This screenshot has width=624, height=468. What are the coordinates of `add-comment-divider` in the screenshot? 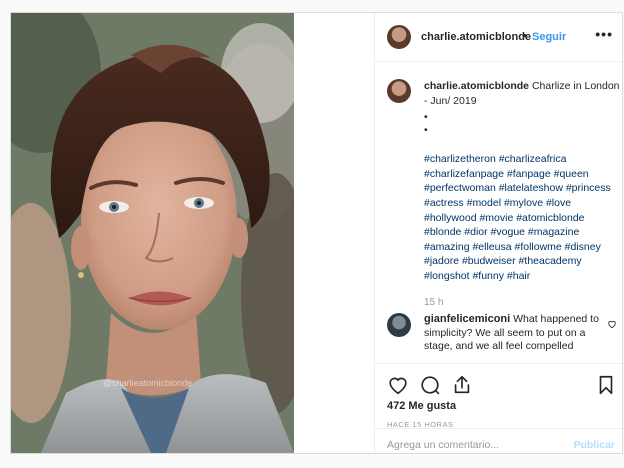 It's located at (498, 428).